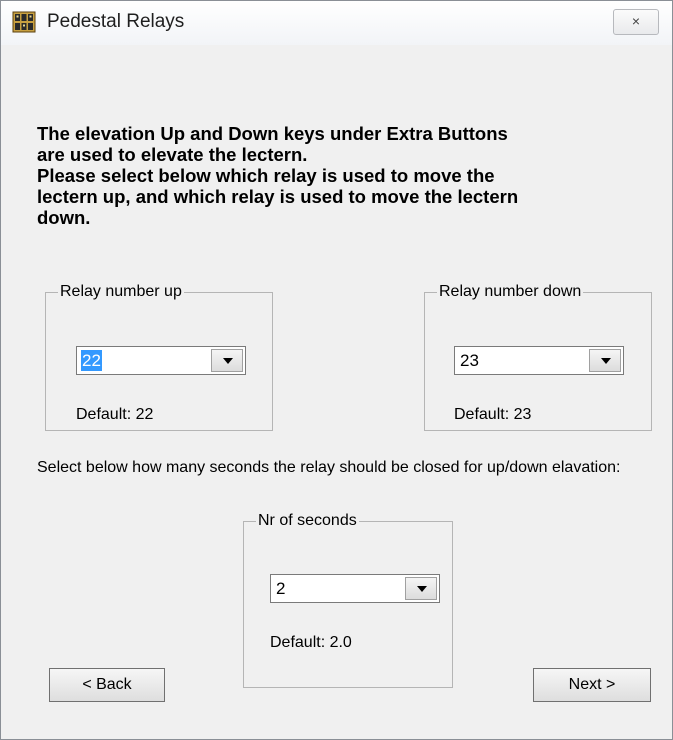  Describe the element at coordinates (539, 360) in the screenshot. I see `relay-down-select: 23` at that location.